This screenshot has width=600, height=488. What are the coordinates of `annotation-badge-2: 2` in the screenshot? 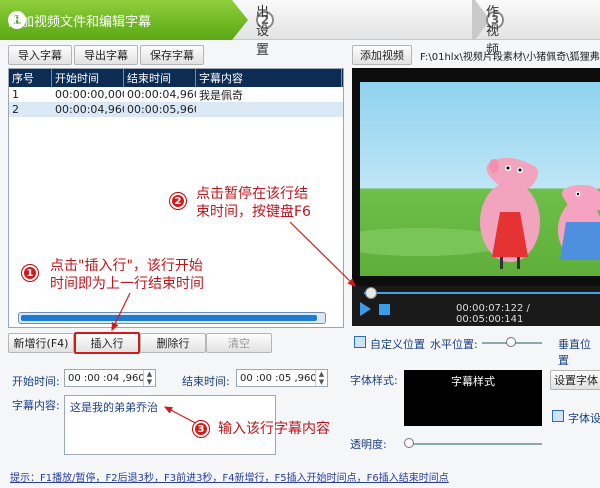 It's located at (178, 201).